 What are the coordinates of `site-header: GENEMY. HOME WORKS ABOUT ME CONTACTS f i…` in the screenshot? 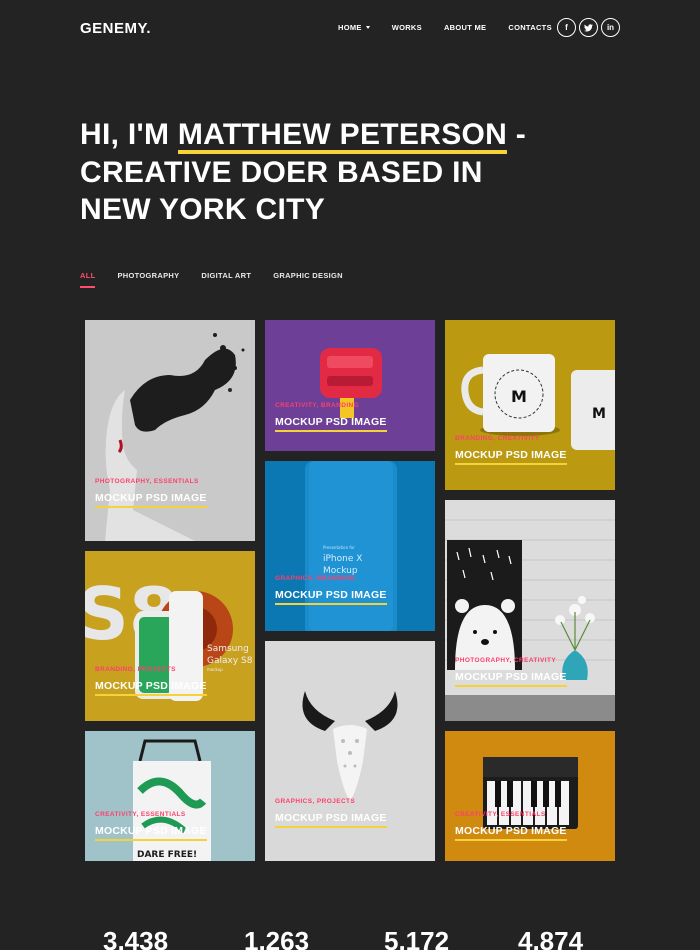 It's located at (350, 29).